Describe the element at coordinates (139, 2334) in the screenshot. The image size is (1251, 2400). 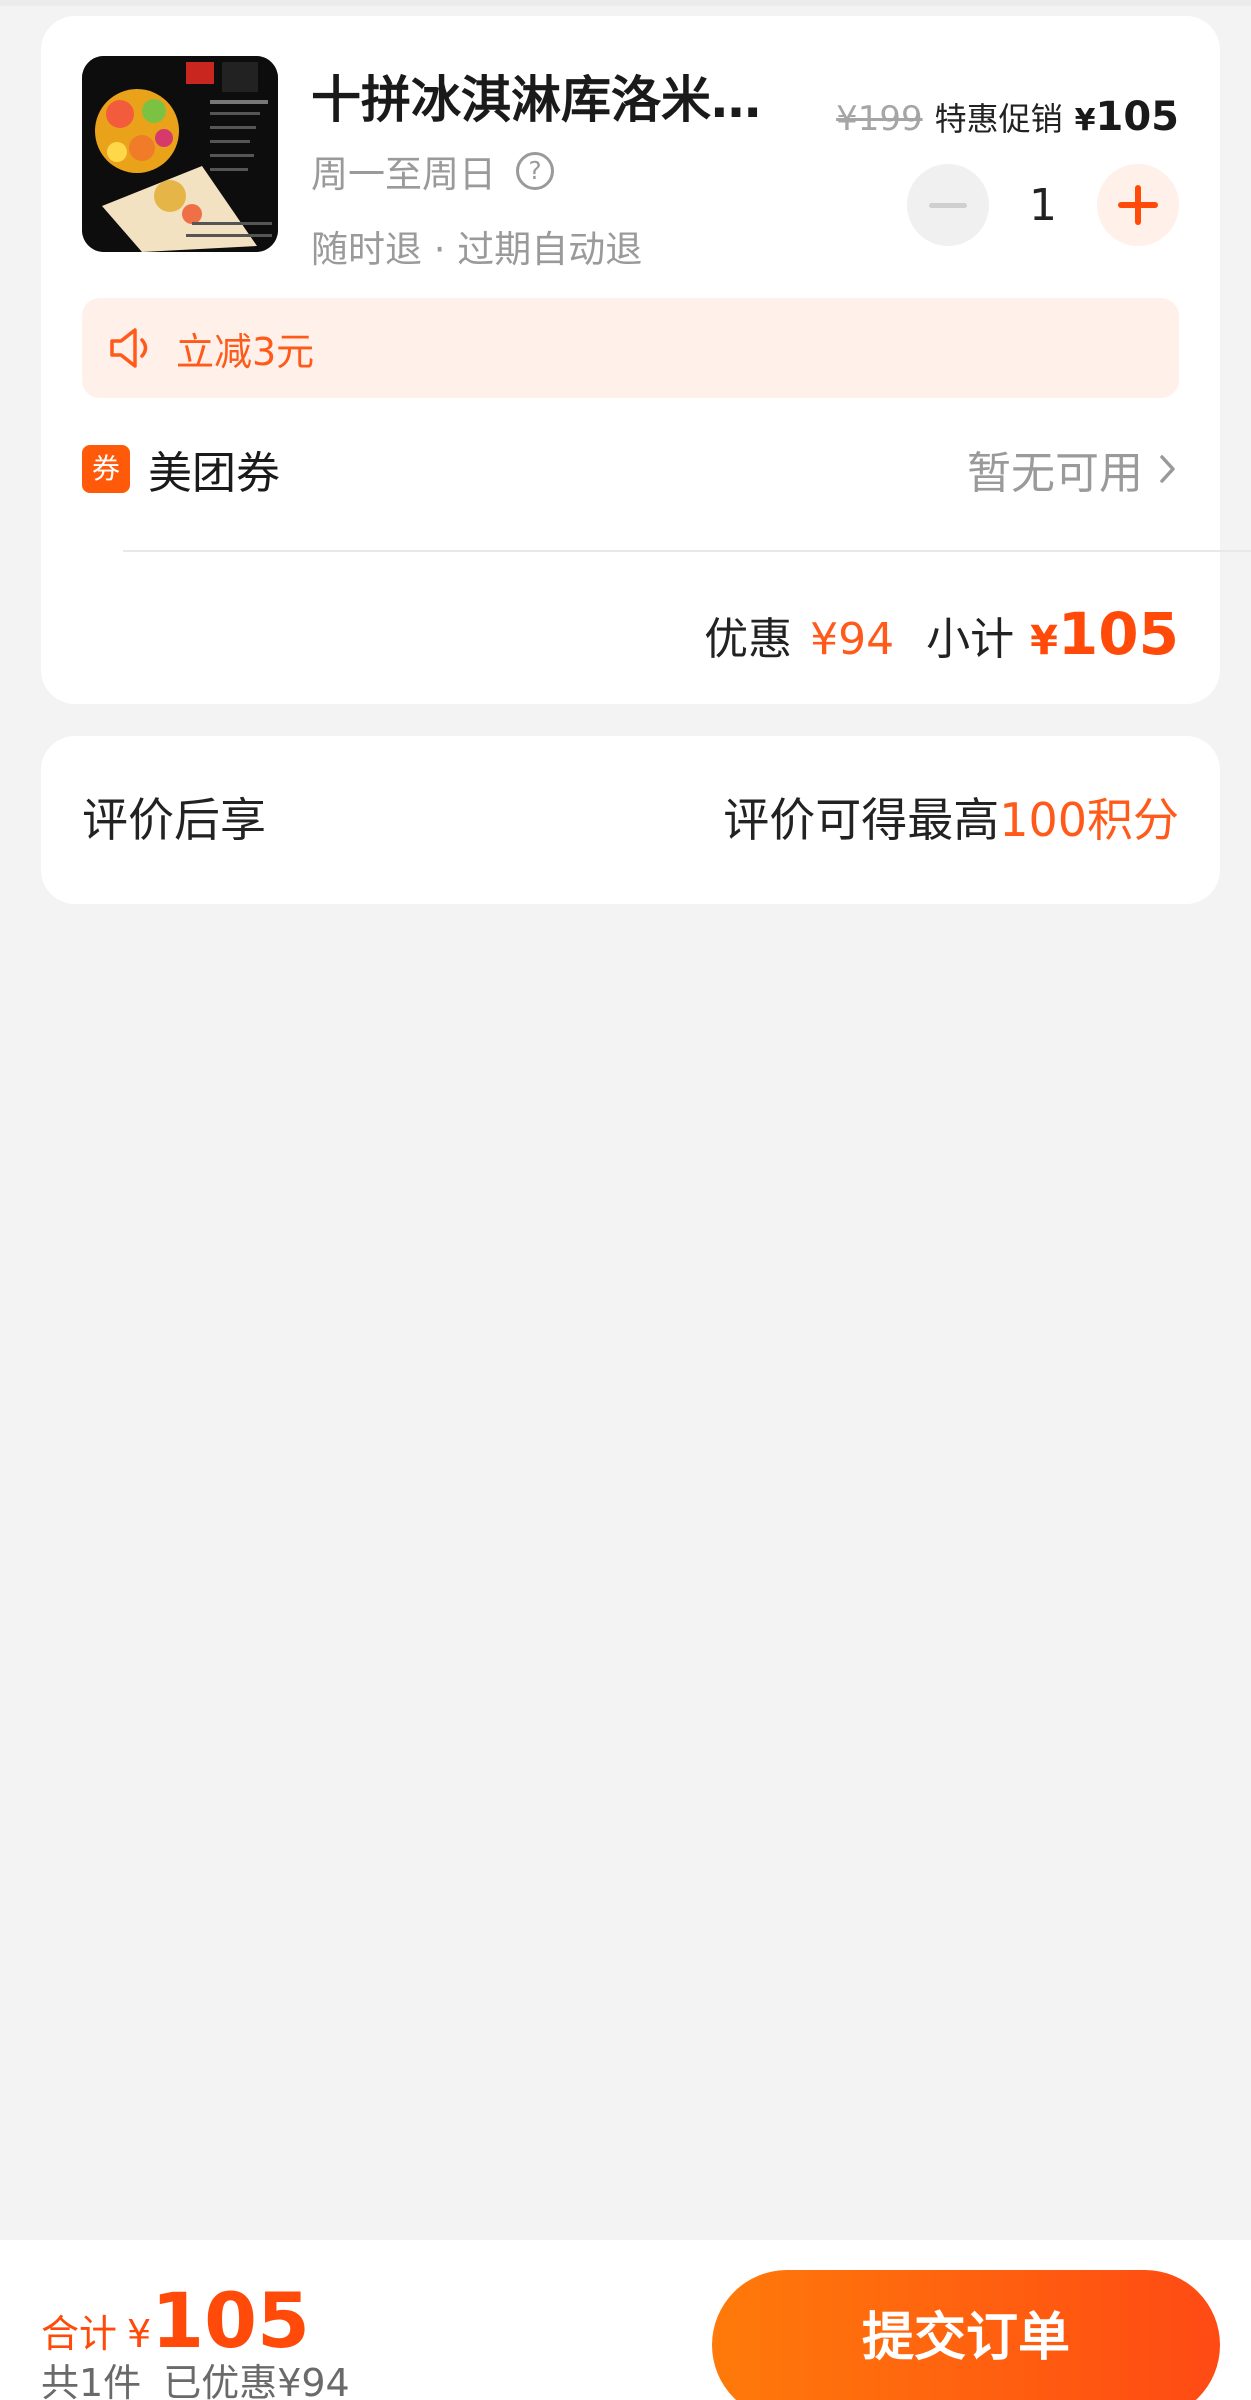
I see `total-currency: ¥` at that location.